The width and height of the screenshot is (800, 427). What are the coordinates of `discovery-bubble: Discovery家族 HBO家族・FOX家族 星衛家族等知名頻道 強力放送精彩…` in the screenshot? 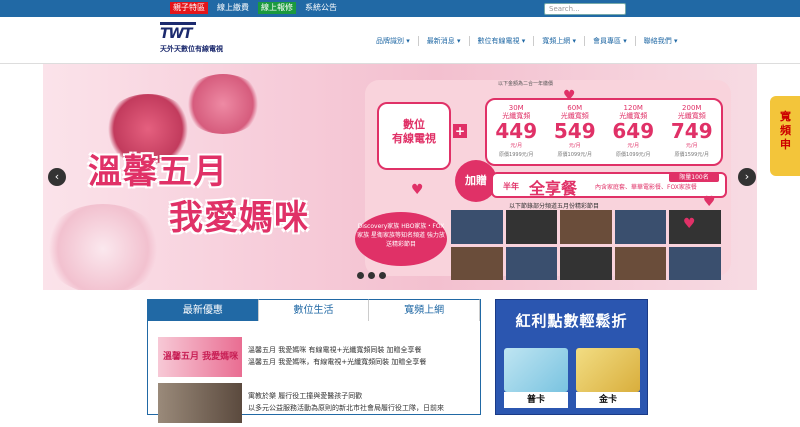 It's located at (401, 239).